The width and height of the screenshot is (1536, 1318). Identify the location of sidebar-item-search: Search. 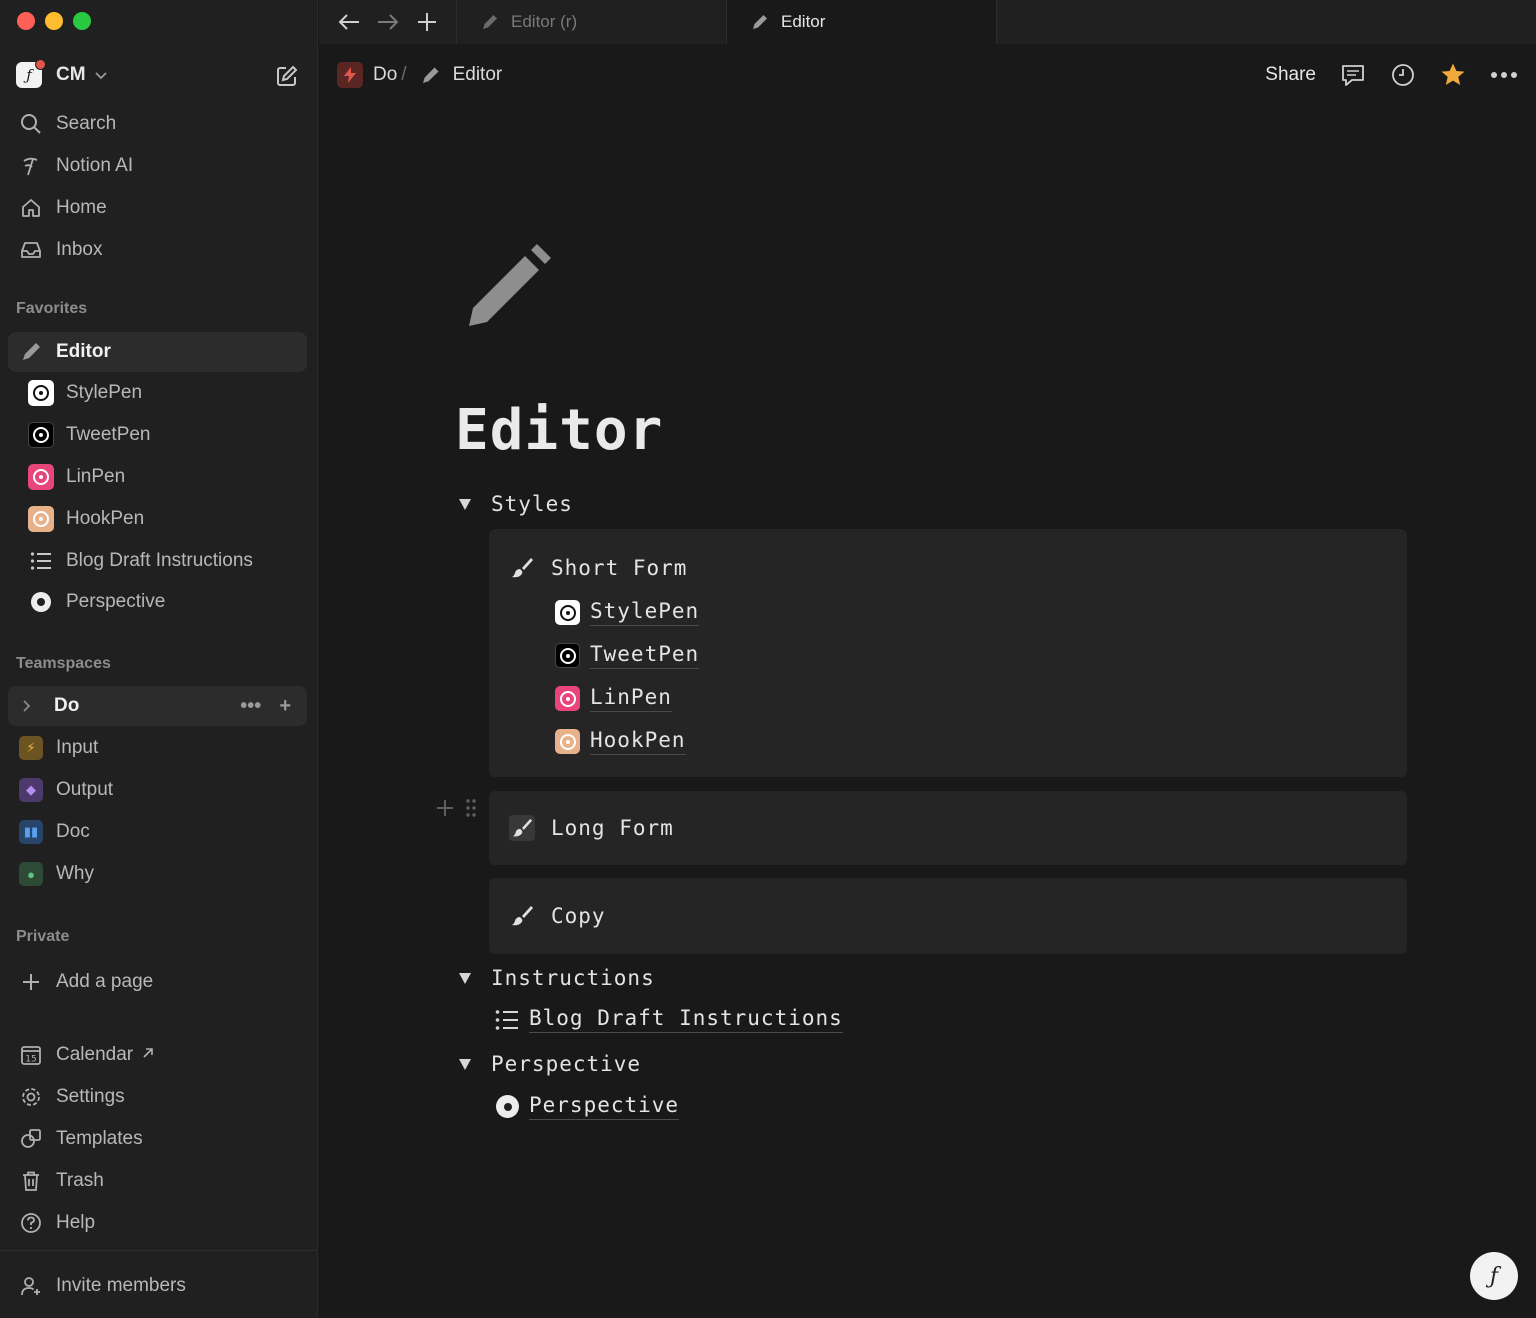
(157, 124).